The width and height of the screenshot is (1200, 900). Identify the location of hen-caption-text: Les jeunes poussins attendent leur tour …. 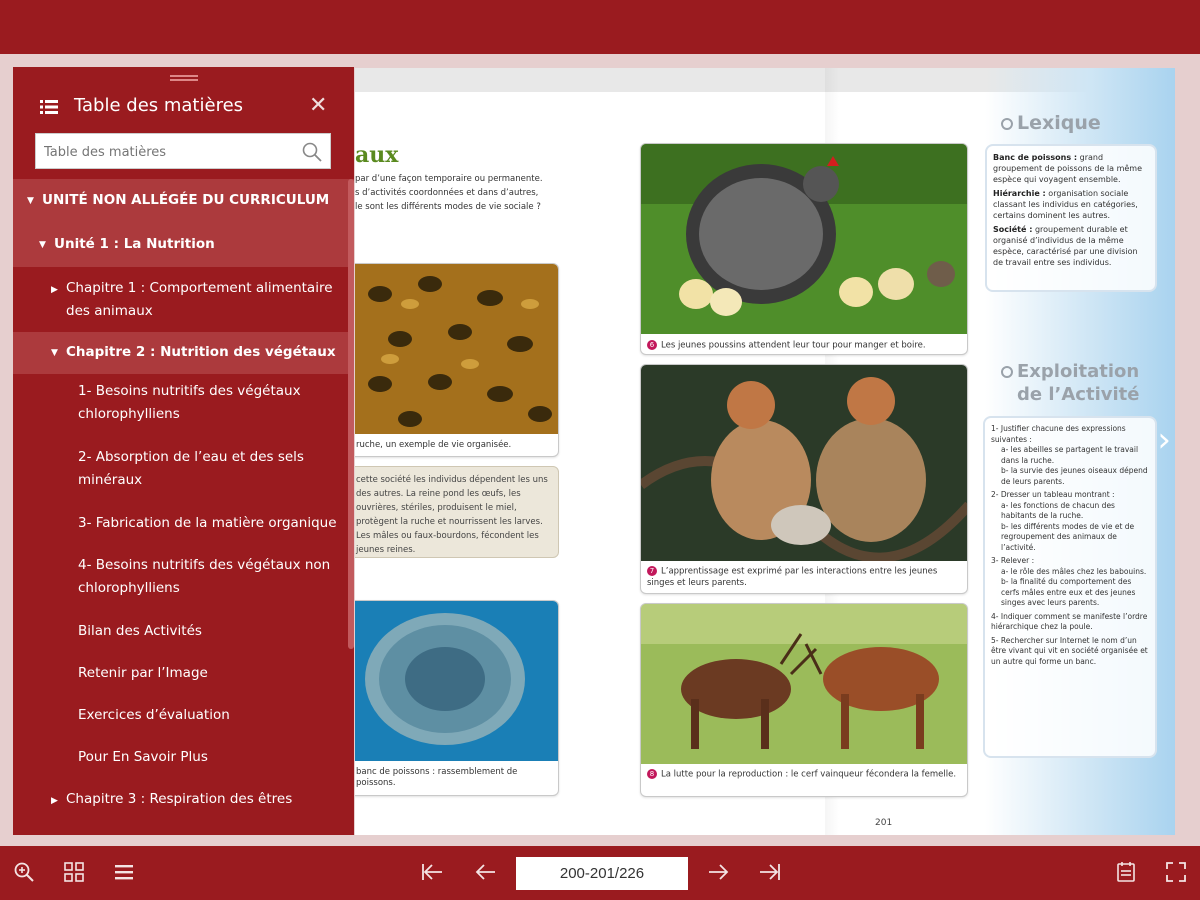
(793, 345).